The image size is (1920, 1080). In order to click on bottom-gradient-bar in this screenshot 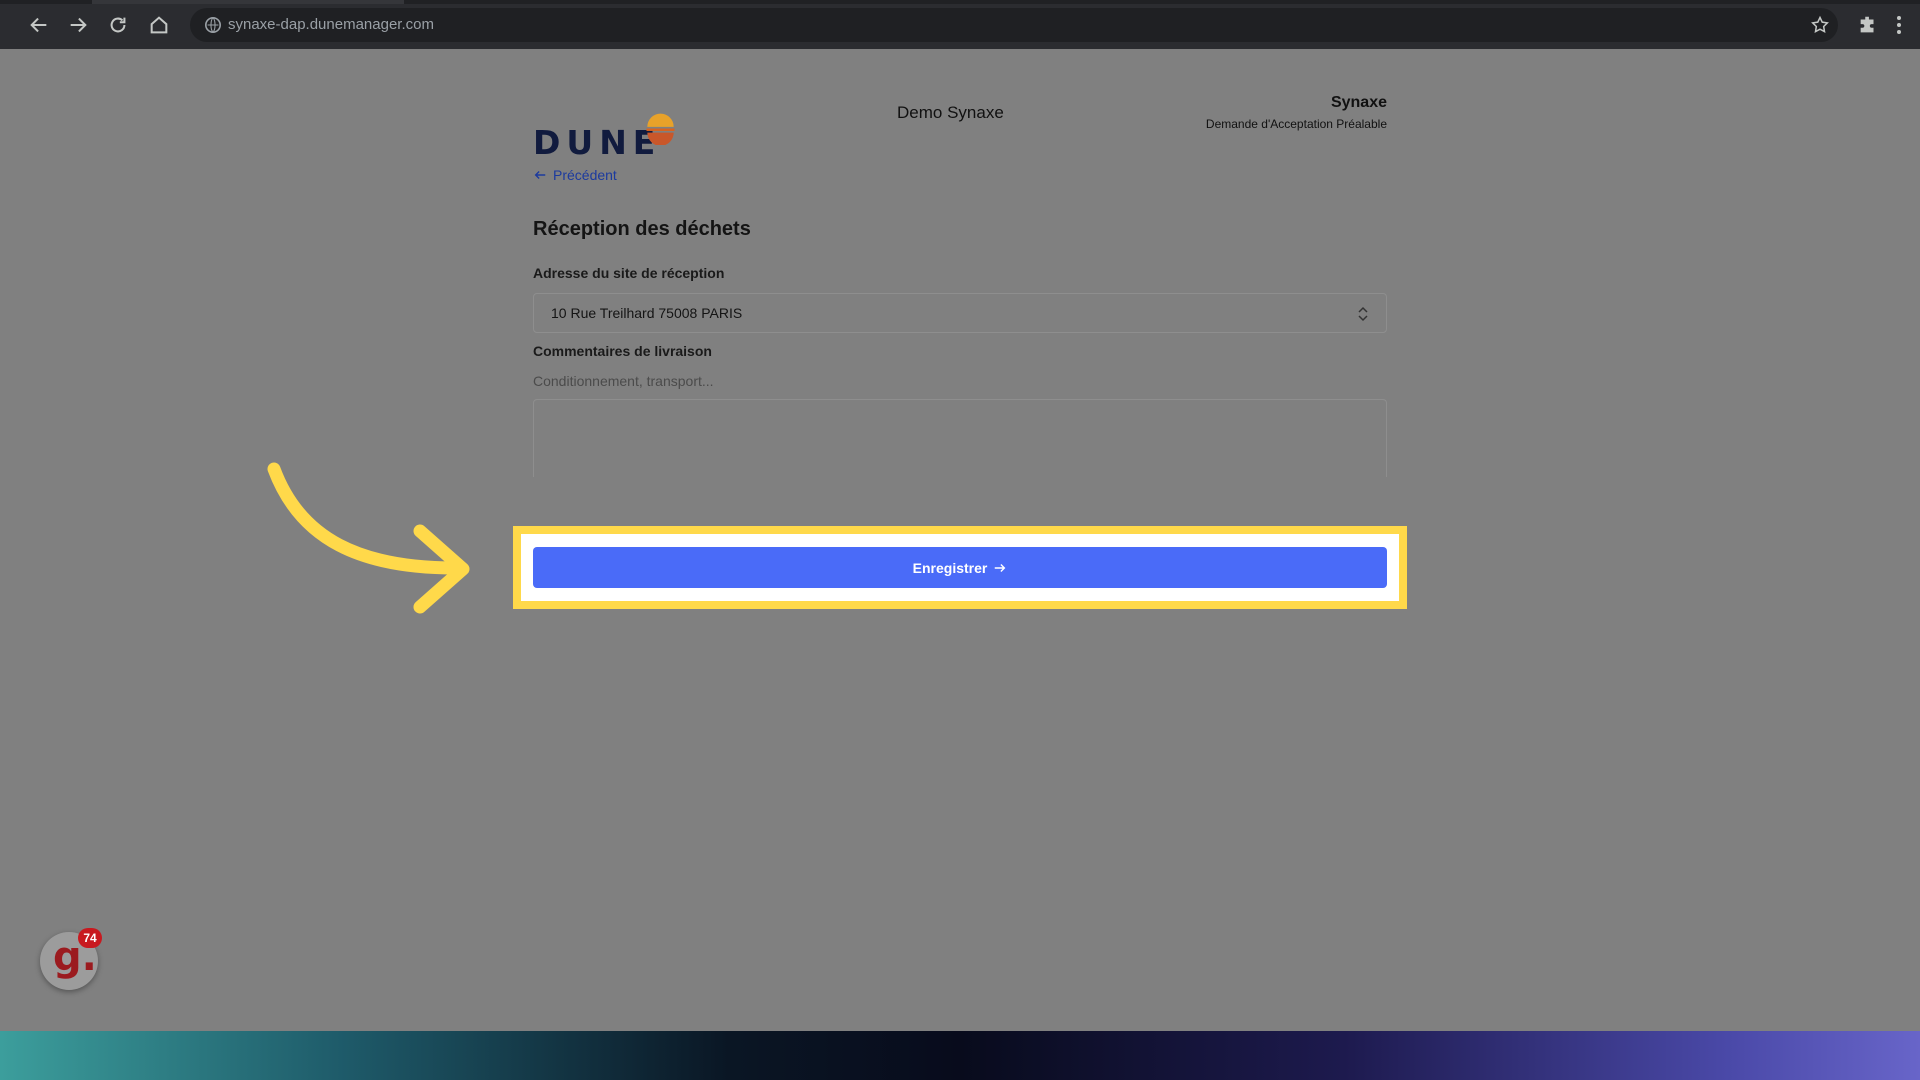, I will do `click(960, 1055)`.